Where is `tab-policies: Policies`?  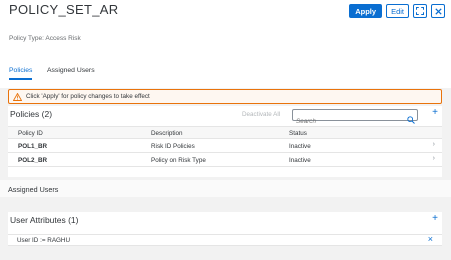 tab-policies: Policies is located at coordinates (21, 73).